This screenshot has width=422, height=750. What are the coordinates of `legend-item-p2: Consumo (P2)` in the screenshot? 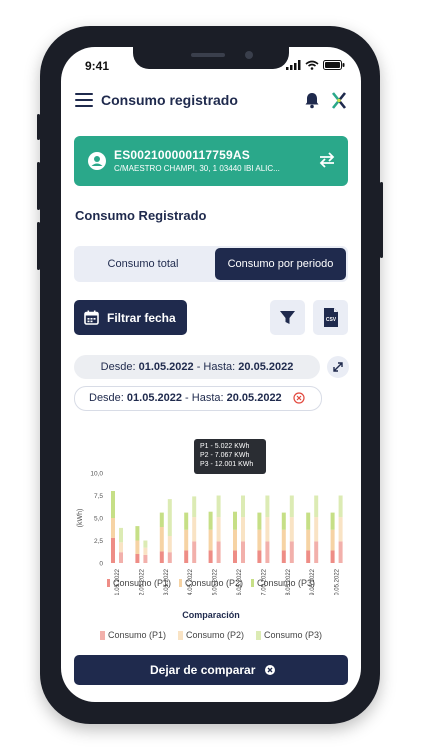 It's located at (210, 583).